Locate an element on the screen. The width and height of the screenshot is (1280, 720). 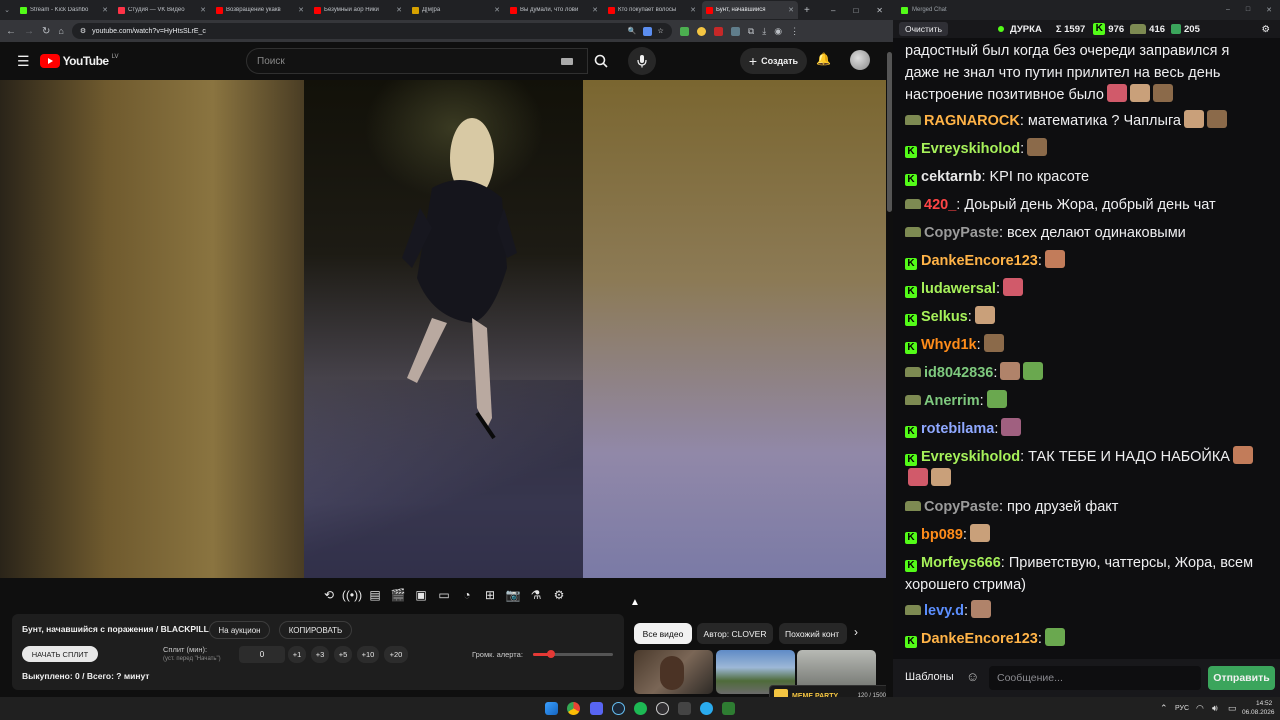
steam-icon is located at coordinates (618, 708).